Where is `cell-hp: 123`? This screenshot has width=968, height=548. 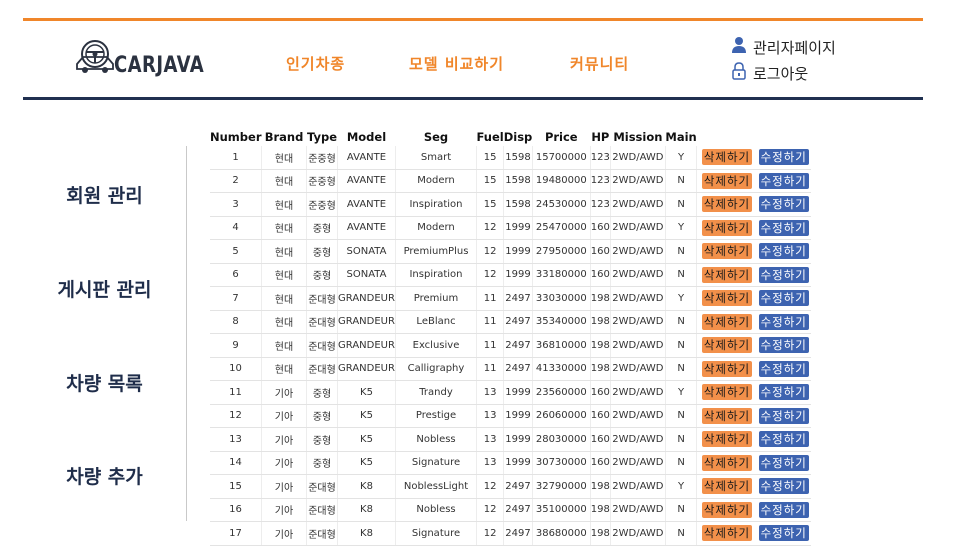
cell-hp: 123 is located at coordinates (600, 158).